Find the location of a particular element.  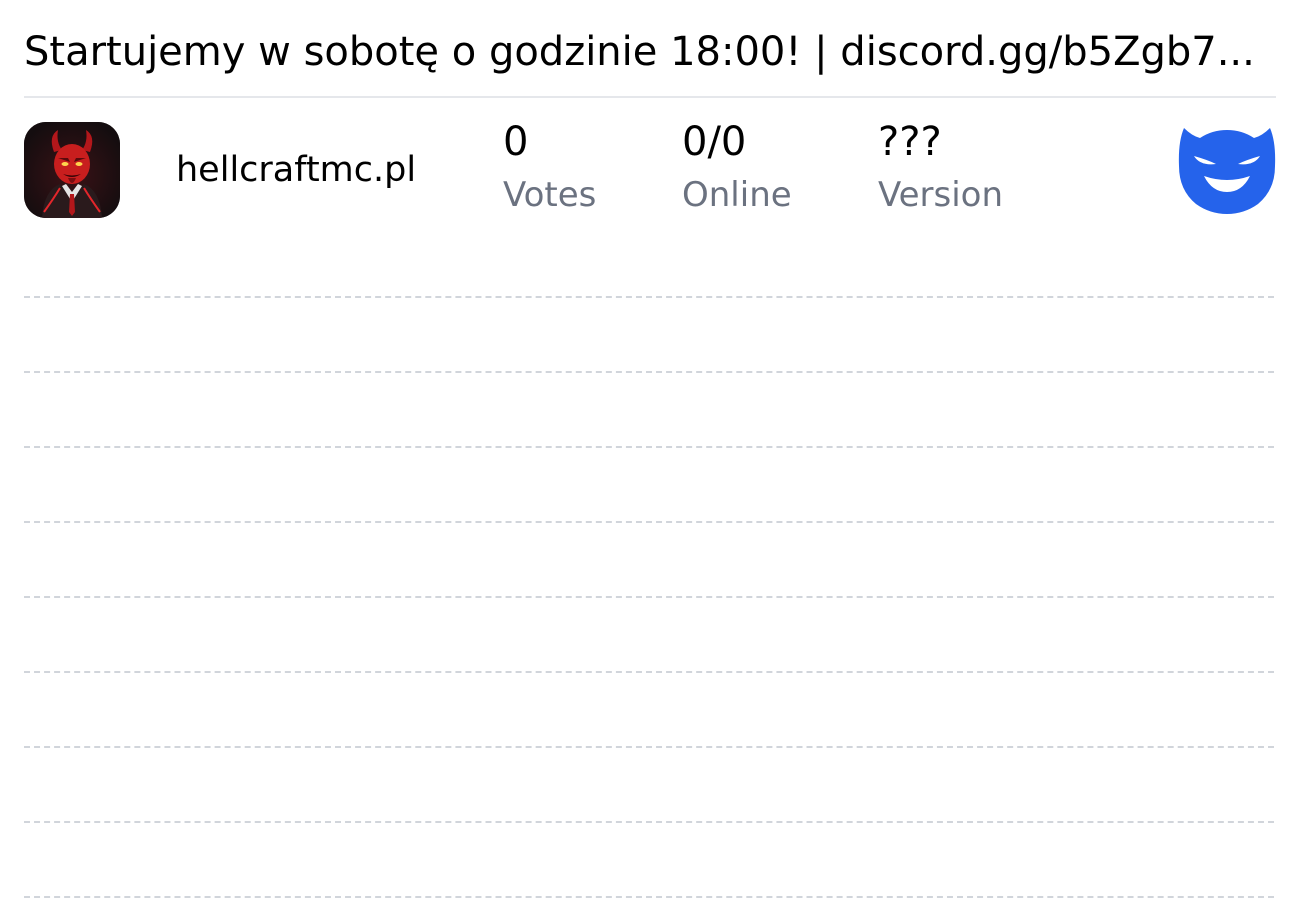

votes-label: Votes is located at coordinates (550, 195).